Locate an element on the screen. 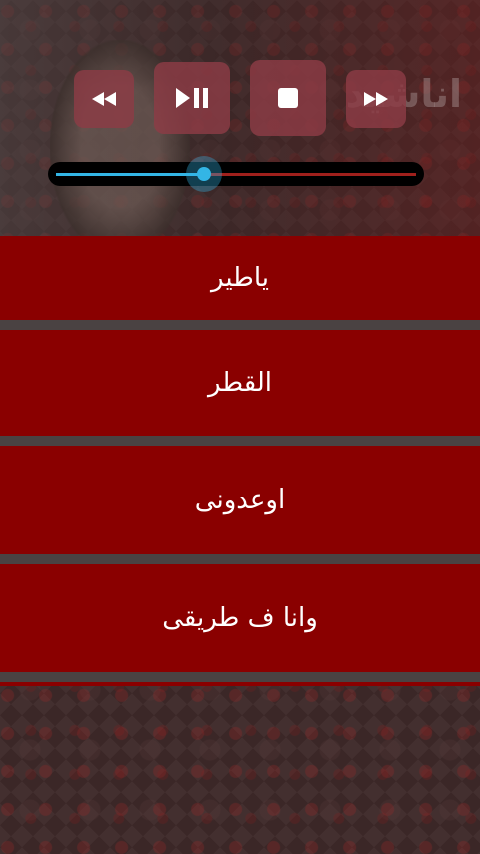 This screenshot has height=854, width=480. fast-forward-icon is located at coordinates (376, 99).